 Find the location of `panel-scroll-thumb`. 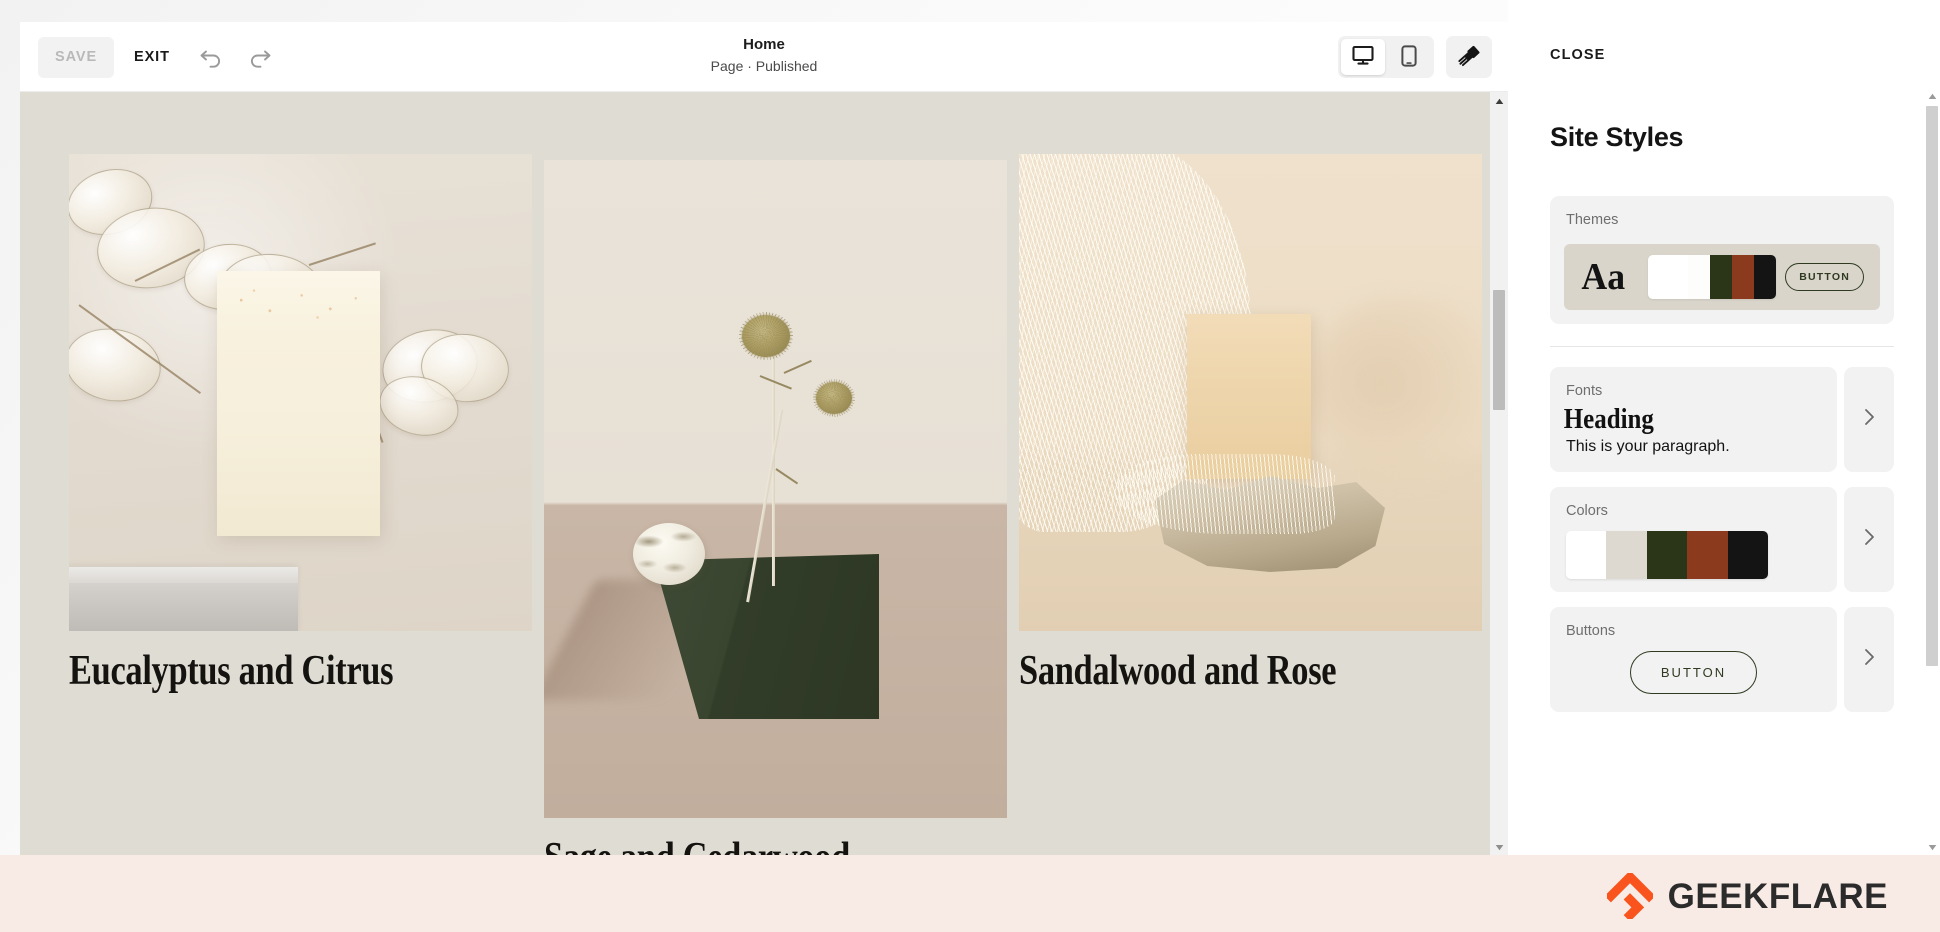

panel-scroll-thumb is located at coordinates (1932, 386).